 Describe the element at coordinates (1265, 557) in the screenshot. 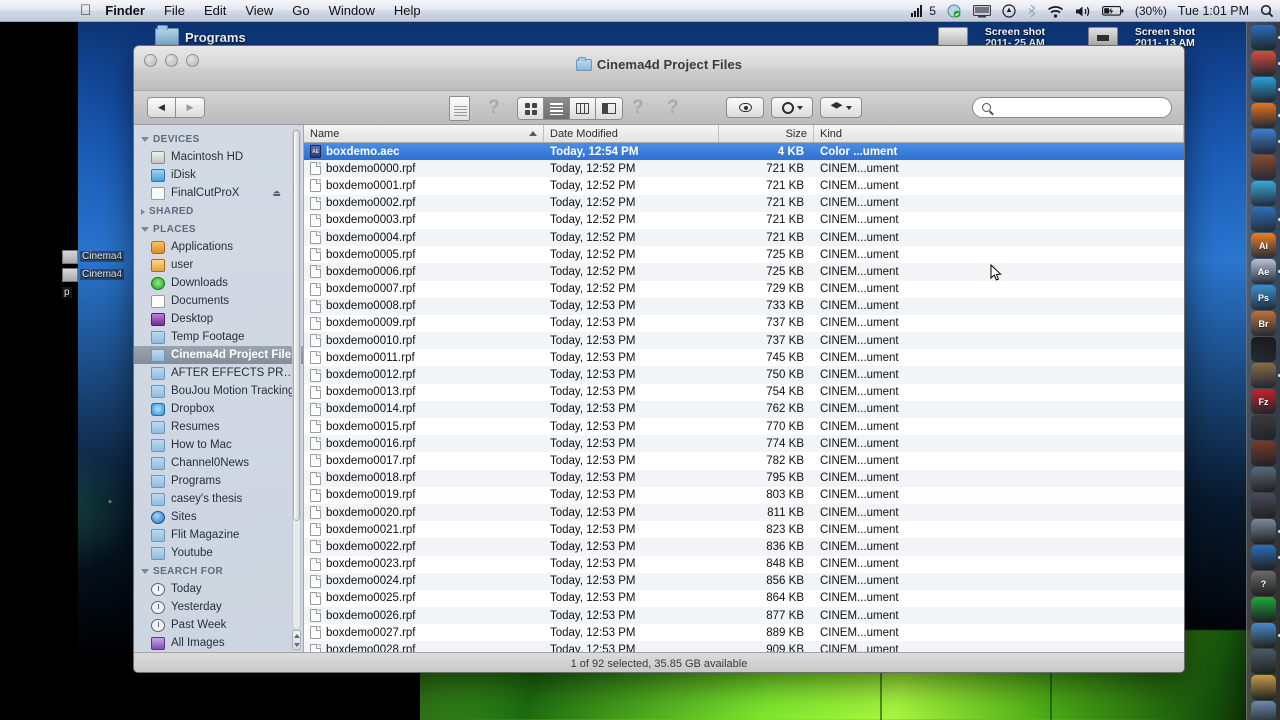

I see `dock-item-sherlock` at that location.